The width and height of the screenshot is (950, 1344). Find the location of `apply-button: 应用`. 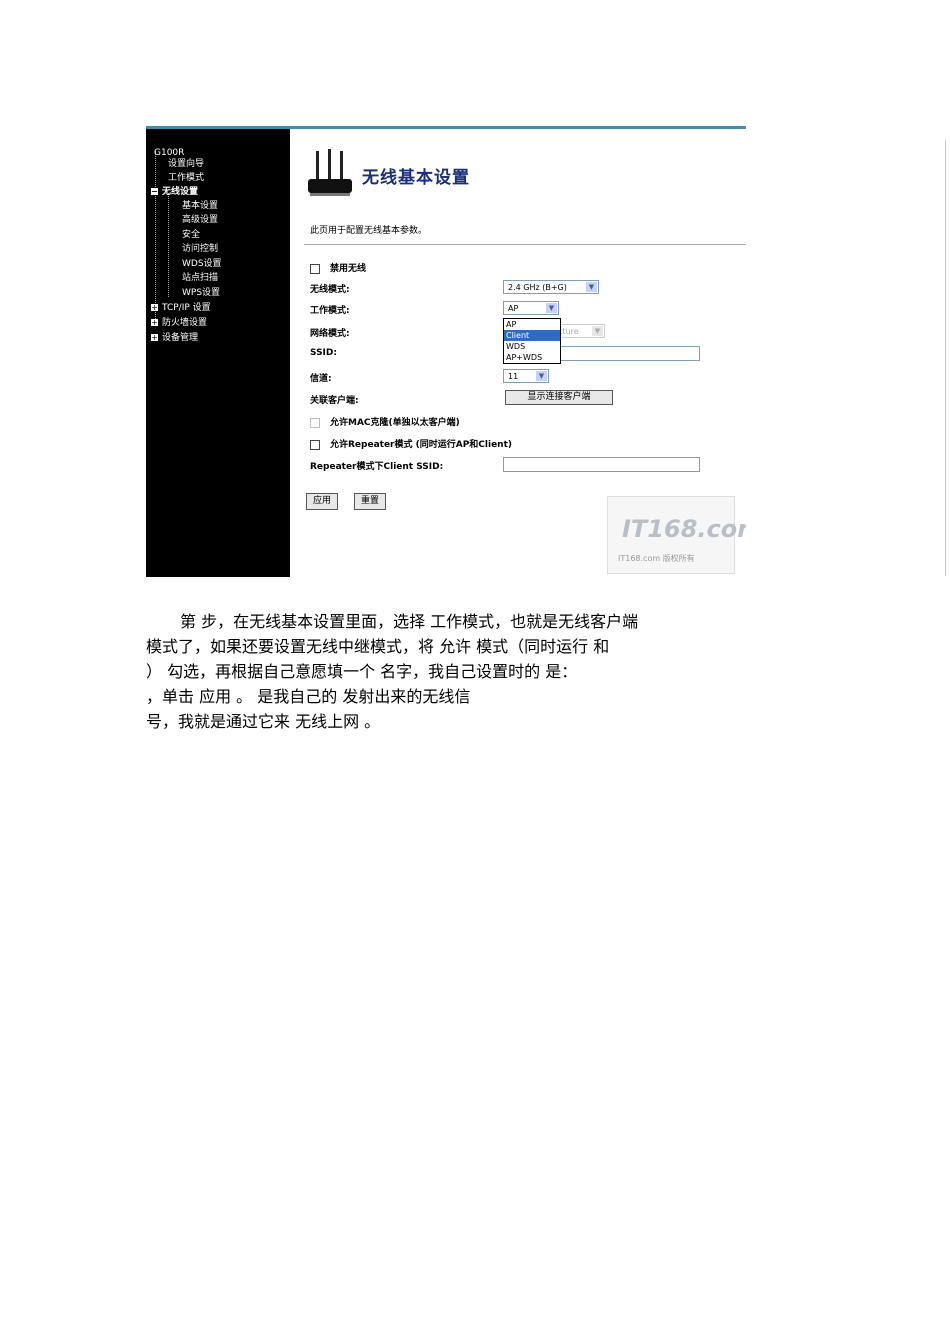

apply-button: 应用 is located at coordinates (322, 501).